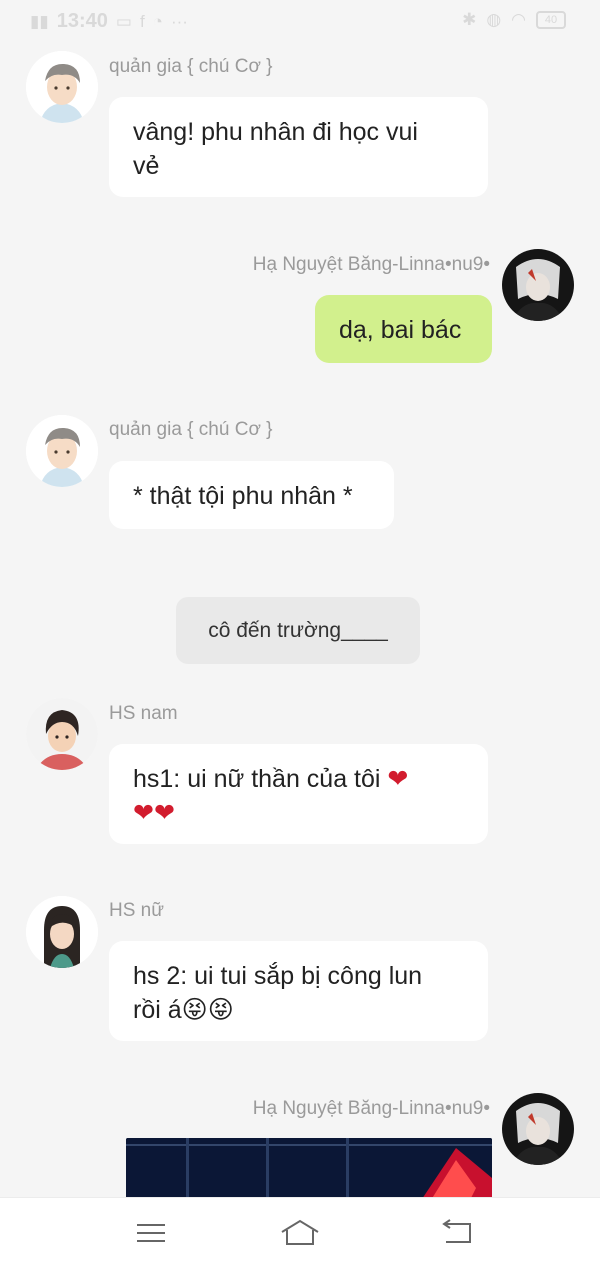  What do you see at coordinates (179, 21) in the screenshot?
I see `more-notifications-icon: ···` at bounding box center [179, 21].